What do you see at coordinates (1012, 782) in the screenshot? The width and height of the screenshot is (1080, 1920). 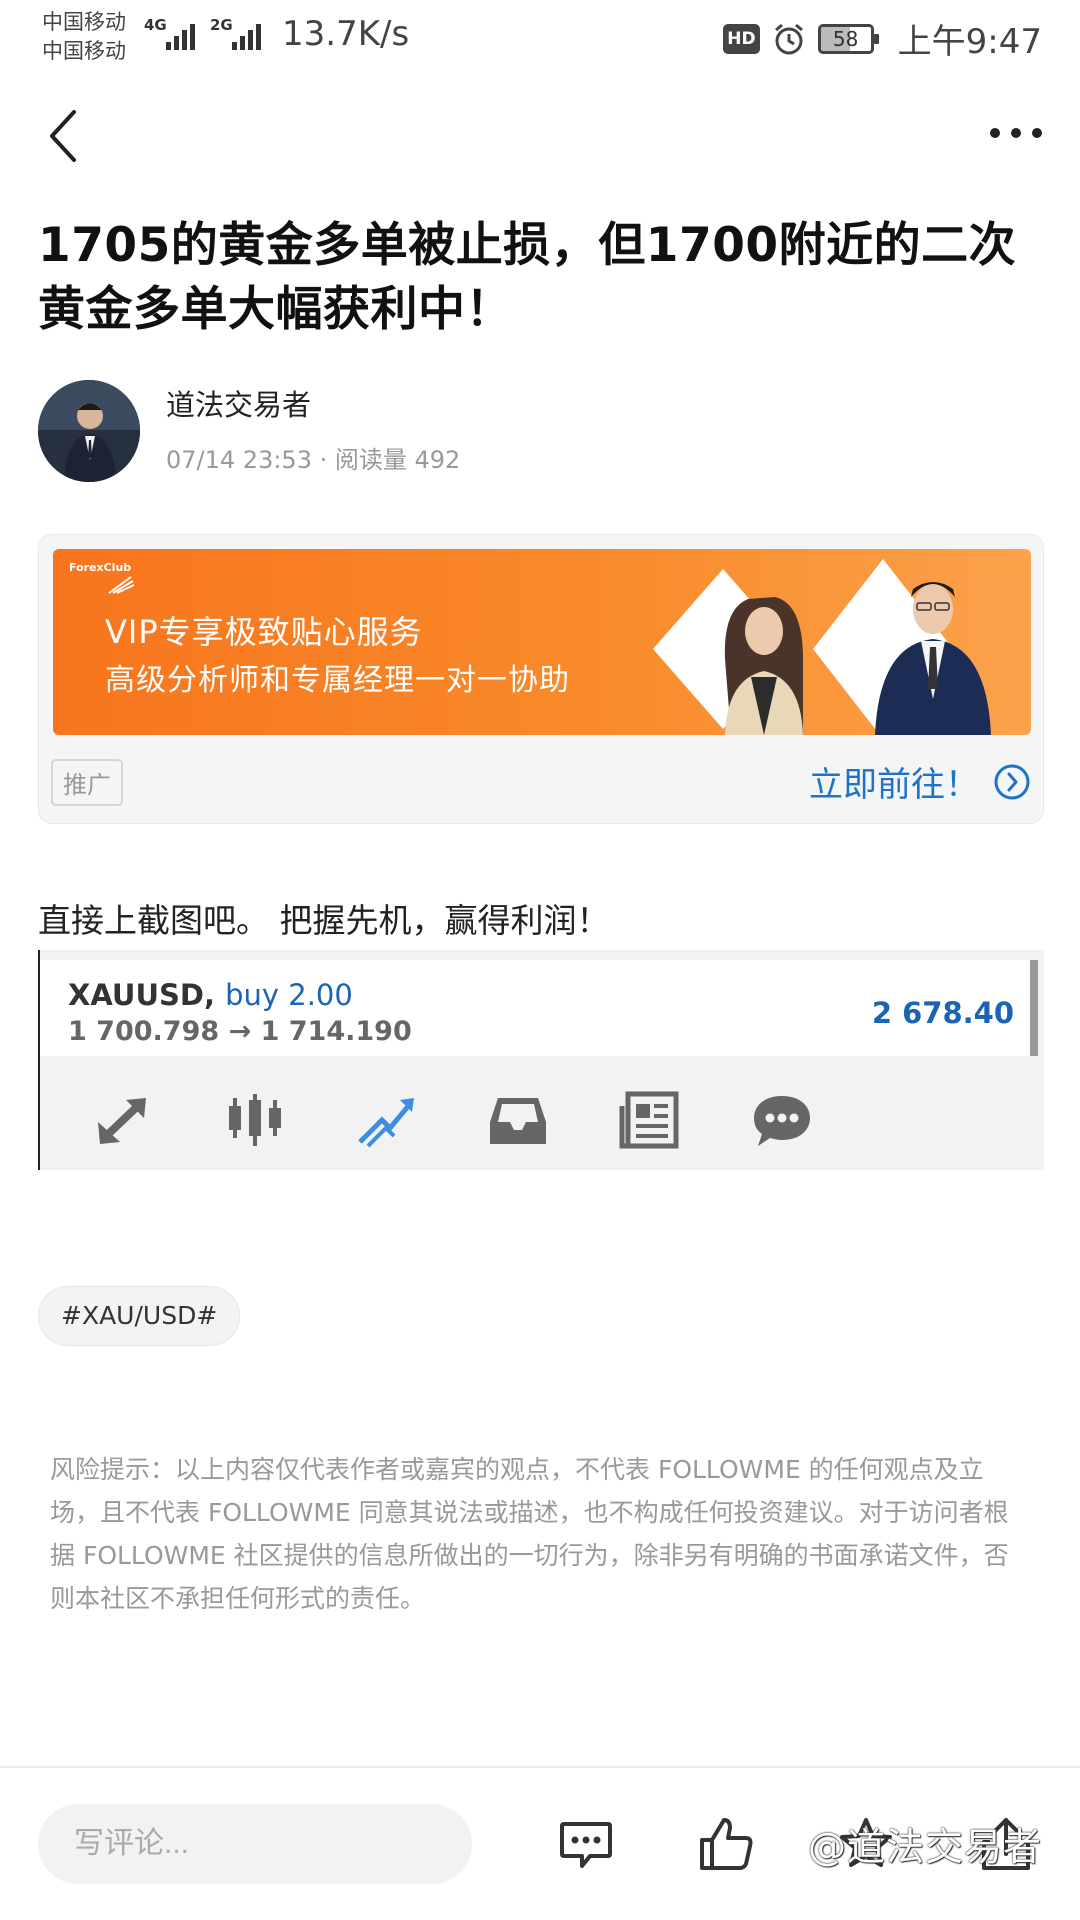 I see `arrow-circle-right-icon` at bounding box center [1012, 782].